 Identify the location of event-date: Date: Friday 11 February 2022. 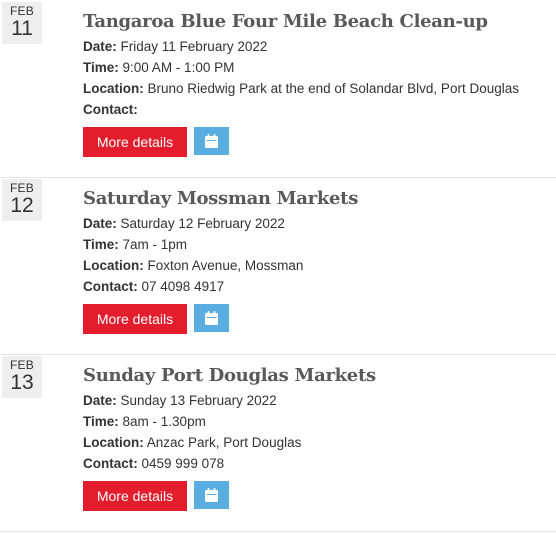
(175, 47).